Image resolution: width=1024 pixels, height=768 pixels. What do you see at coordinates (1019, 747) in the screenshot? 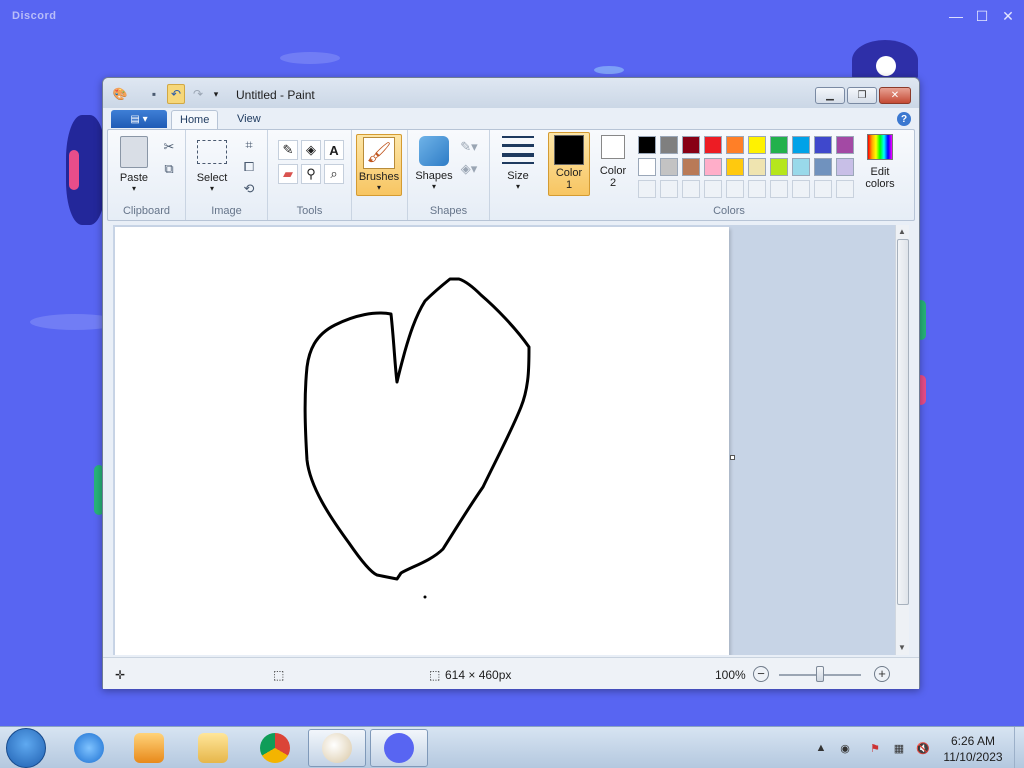
I see `show-desktop-button` at bounding box center [1019, 747].